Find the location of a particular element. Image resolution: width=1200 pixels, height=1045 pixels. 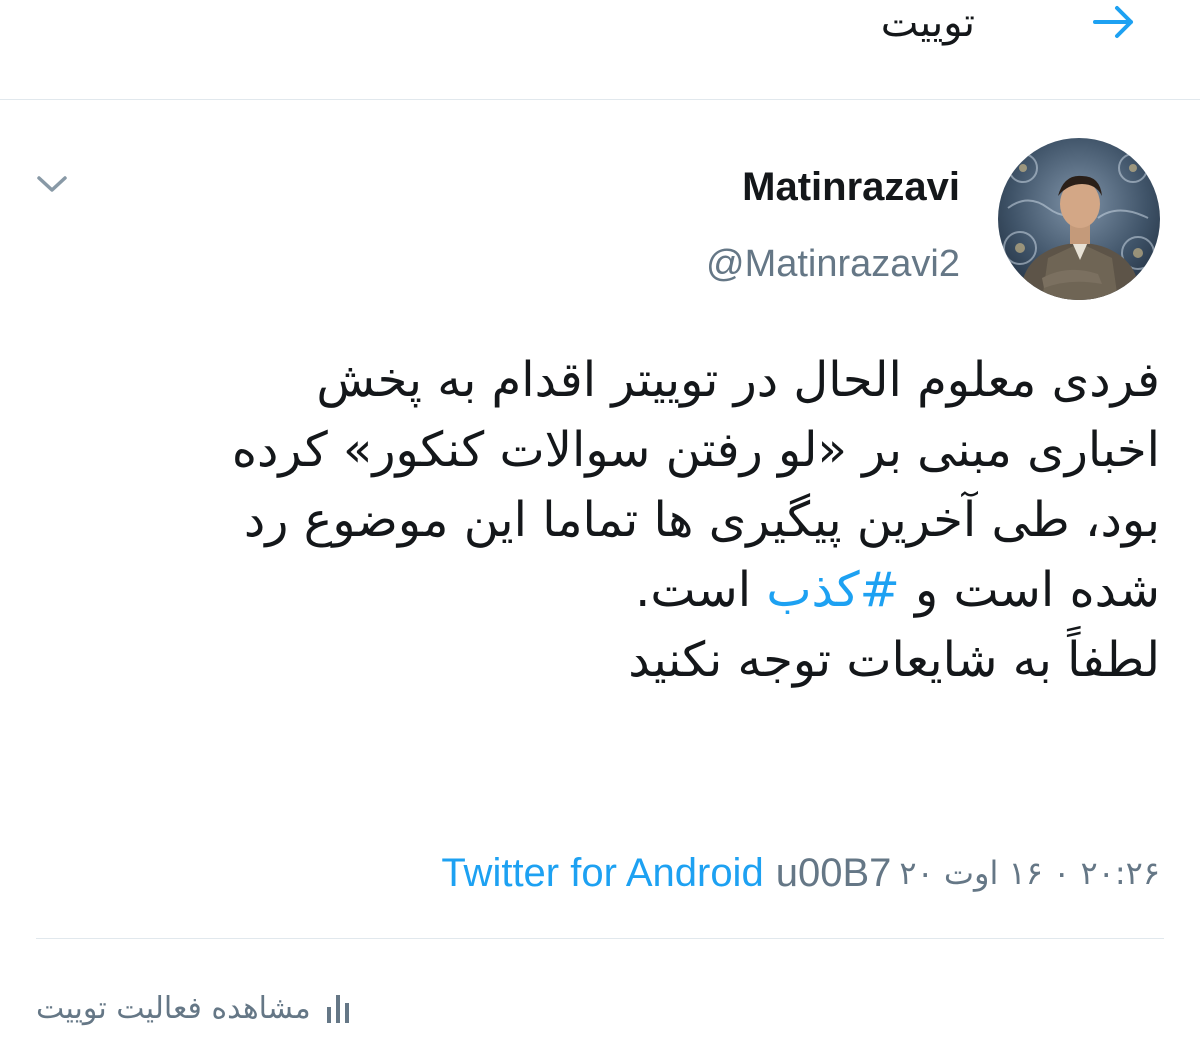

avatar-photo is located at coordinates (1079, 219).